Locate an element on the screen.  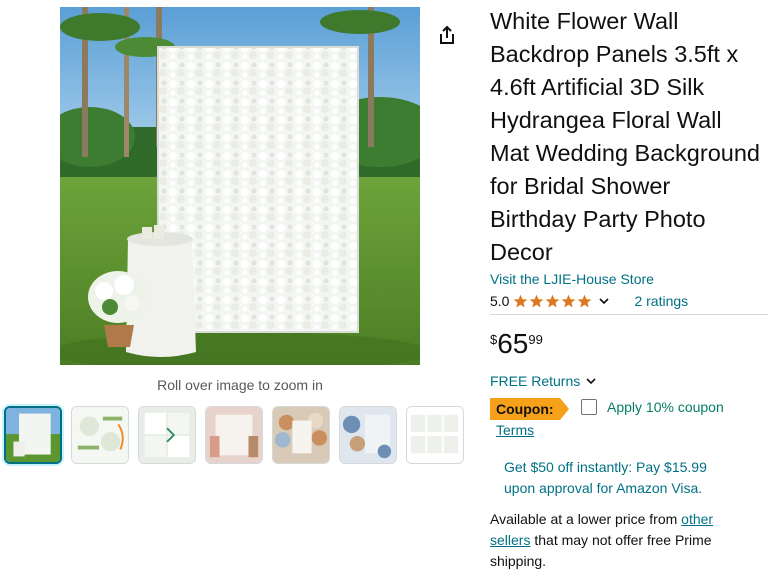
promo-line-1: Get $50 off instantly: Pay $15.99 is located at coordinates (605, 467).